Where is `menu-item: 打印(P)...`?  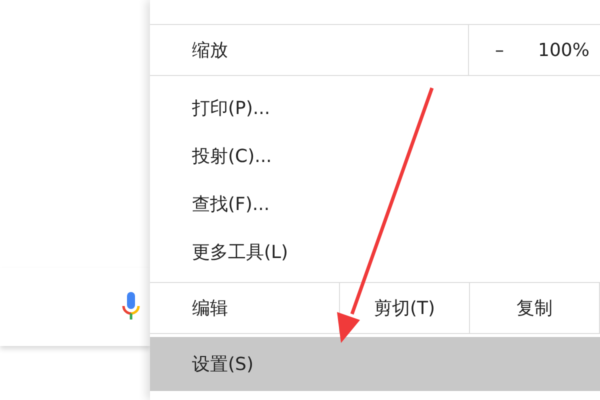 menu-item: 打印(P)... is located at coordinates (375, 108).